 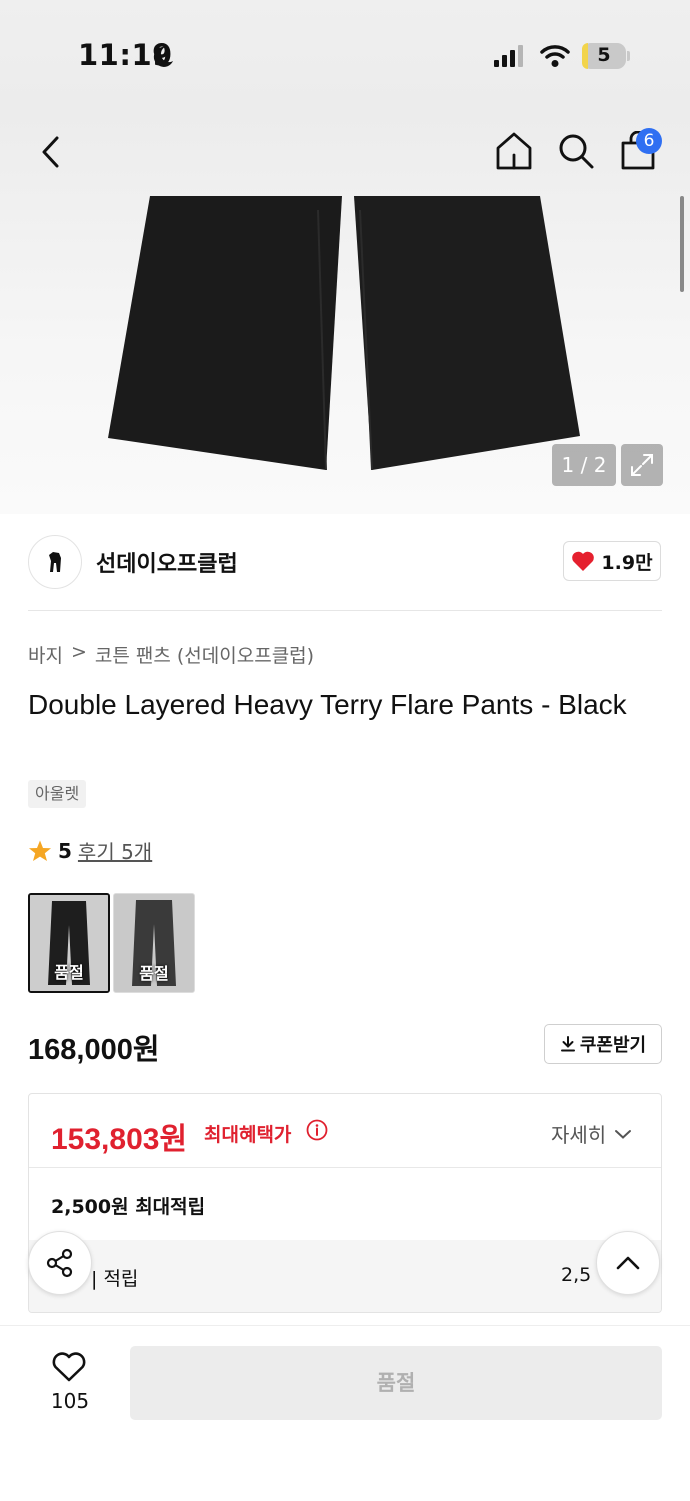 I want to click on max-points-label: 2,500원 최대적립, so click(x=128, y=1207).